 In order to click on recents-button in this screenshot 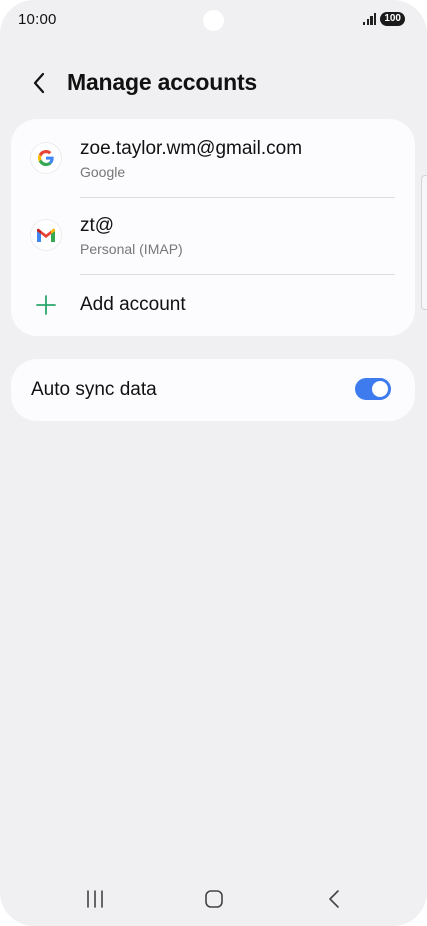, I will do `click(95, 899)`.